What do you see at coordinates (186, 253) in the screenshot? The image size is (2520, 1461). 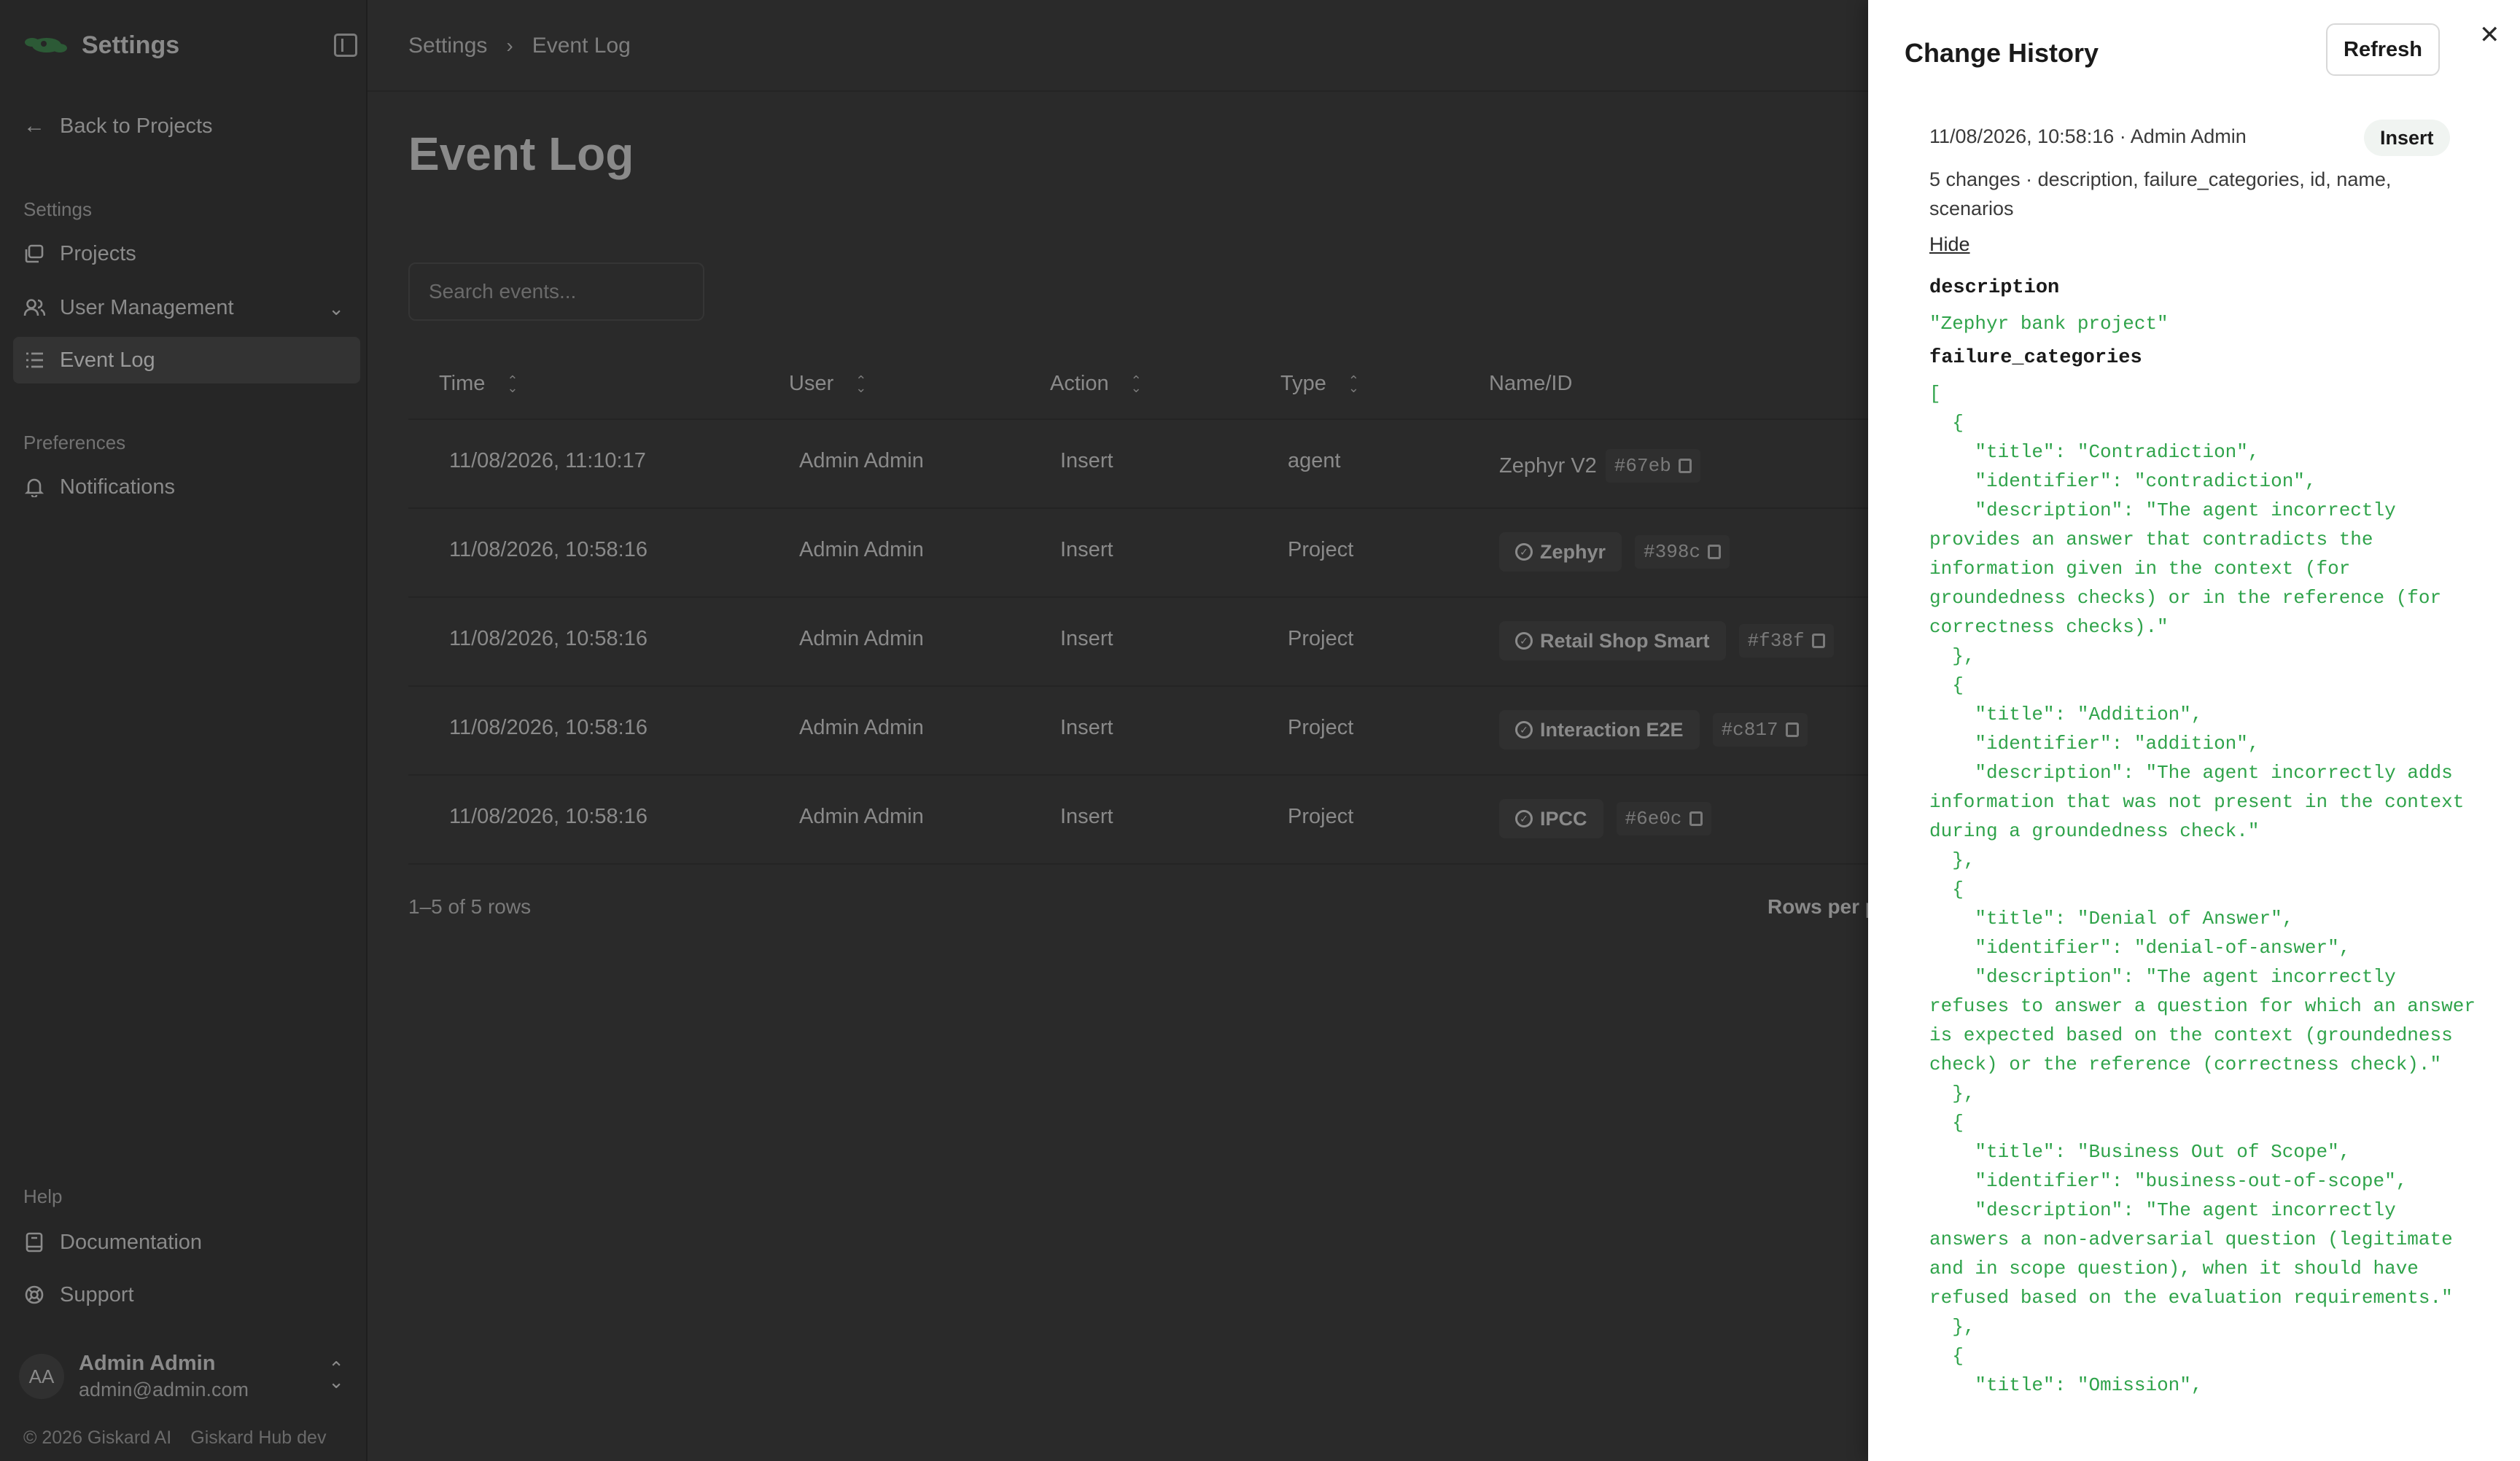 I see `sidebar-item-projects: Projects` at bounding box center [186, 253].